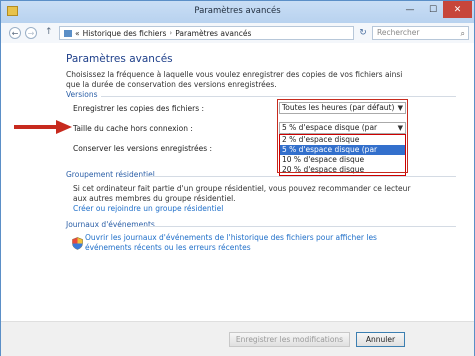 This screenshot has width=475, height=356. What do you see at coordinates (31, 33) in the screenshot?
I see `forward-button: →` at bounding box center [31, 33].